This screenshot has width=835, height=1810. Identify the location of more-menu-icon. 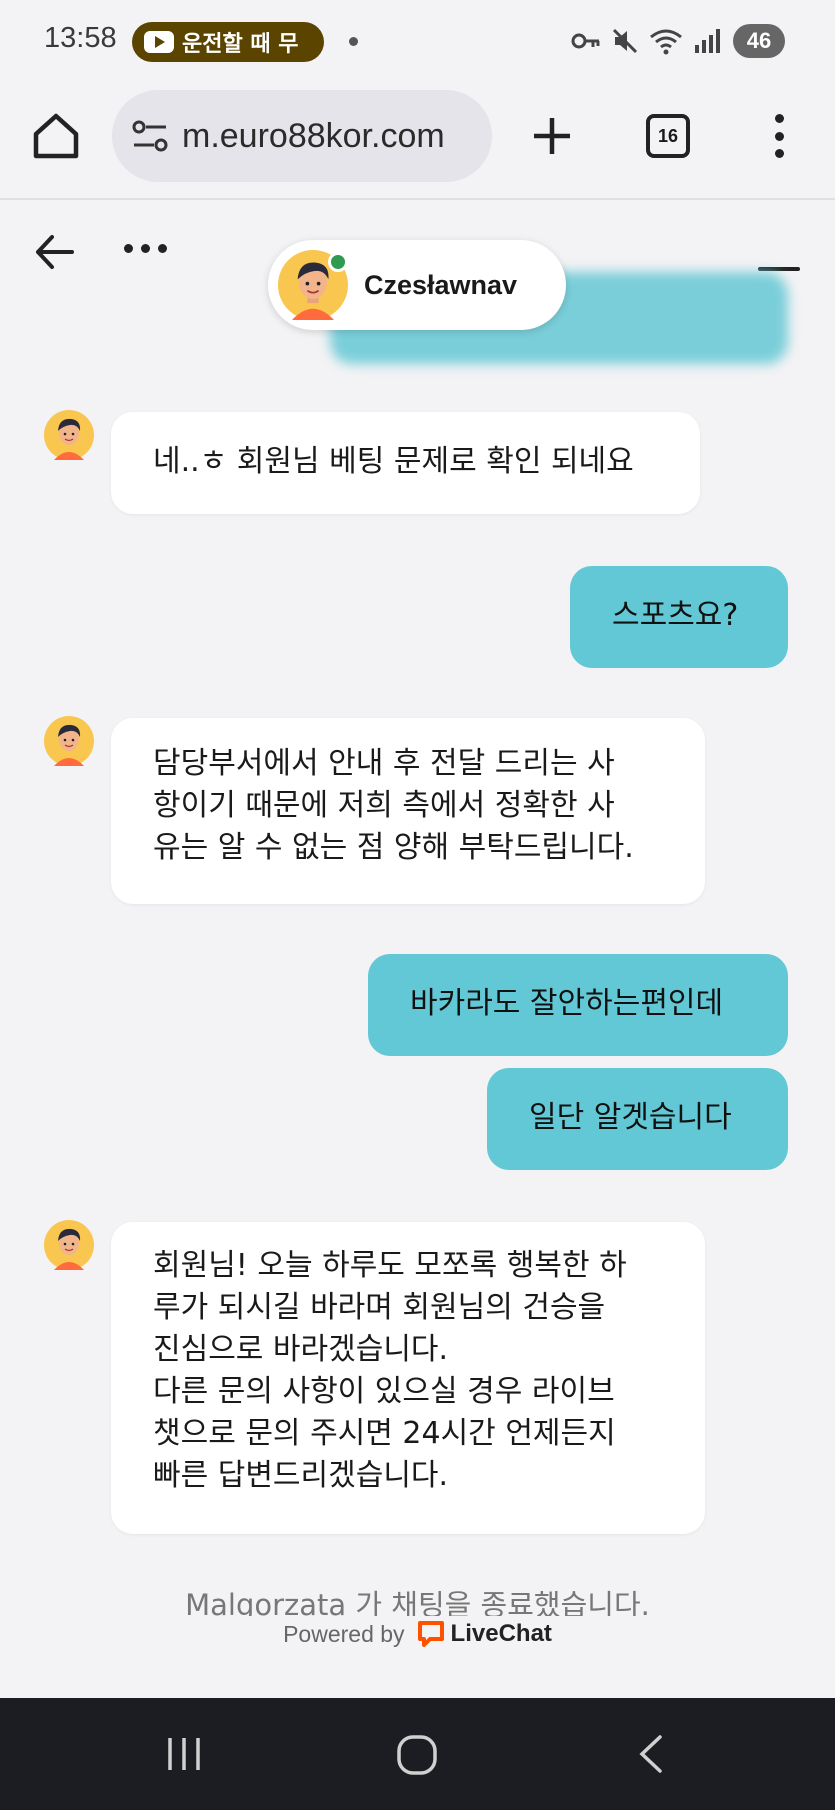
(779, 136).